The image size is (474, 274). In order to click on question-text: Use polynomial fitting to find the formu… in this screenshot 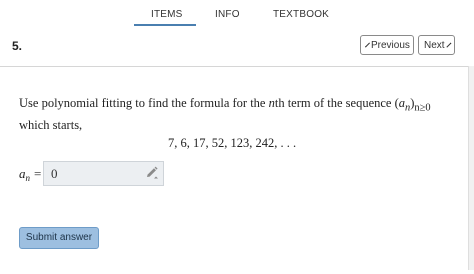, I will do `click(225, 114)`.